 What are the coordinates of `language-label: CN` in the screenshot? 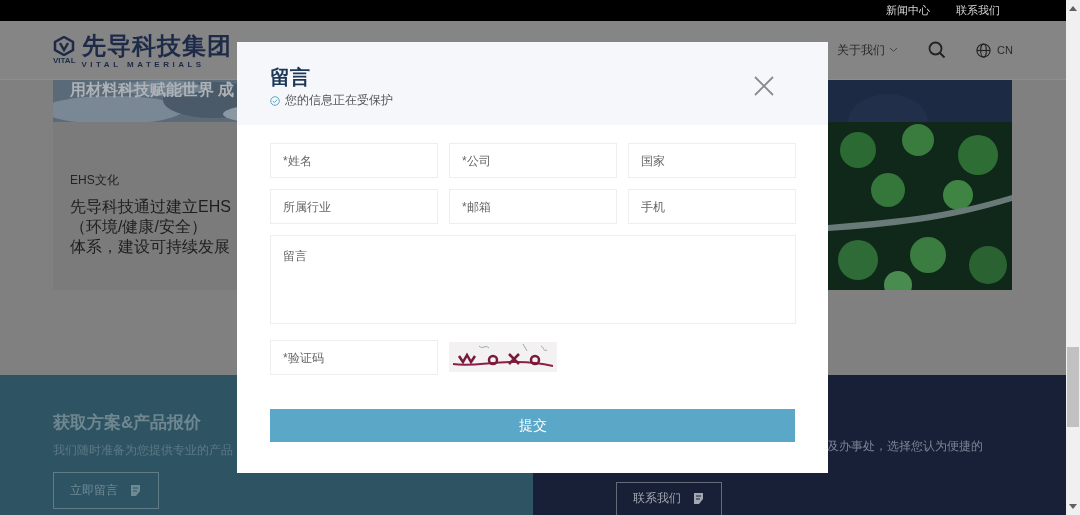 It's located at (1005, 50).